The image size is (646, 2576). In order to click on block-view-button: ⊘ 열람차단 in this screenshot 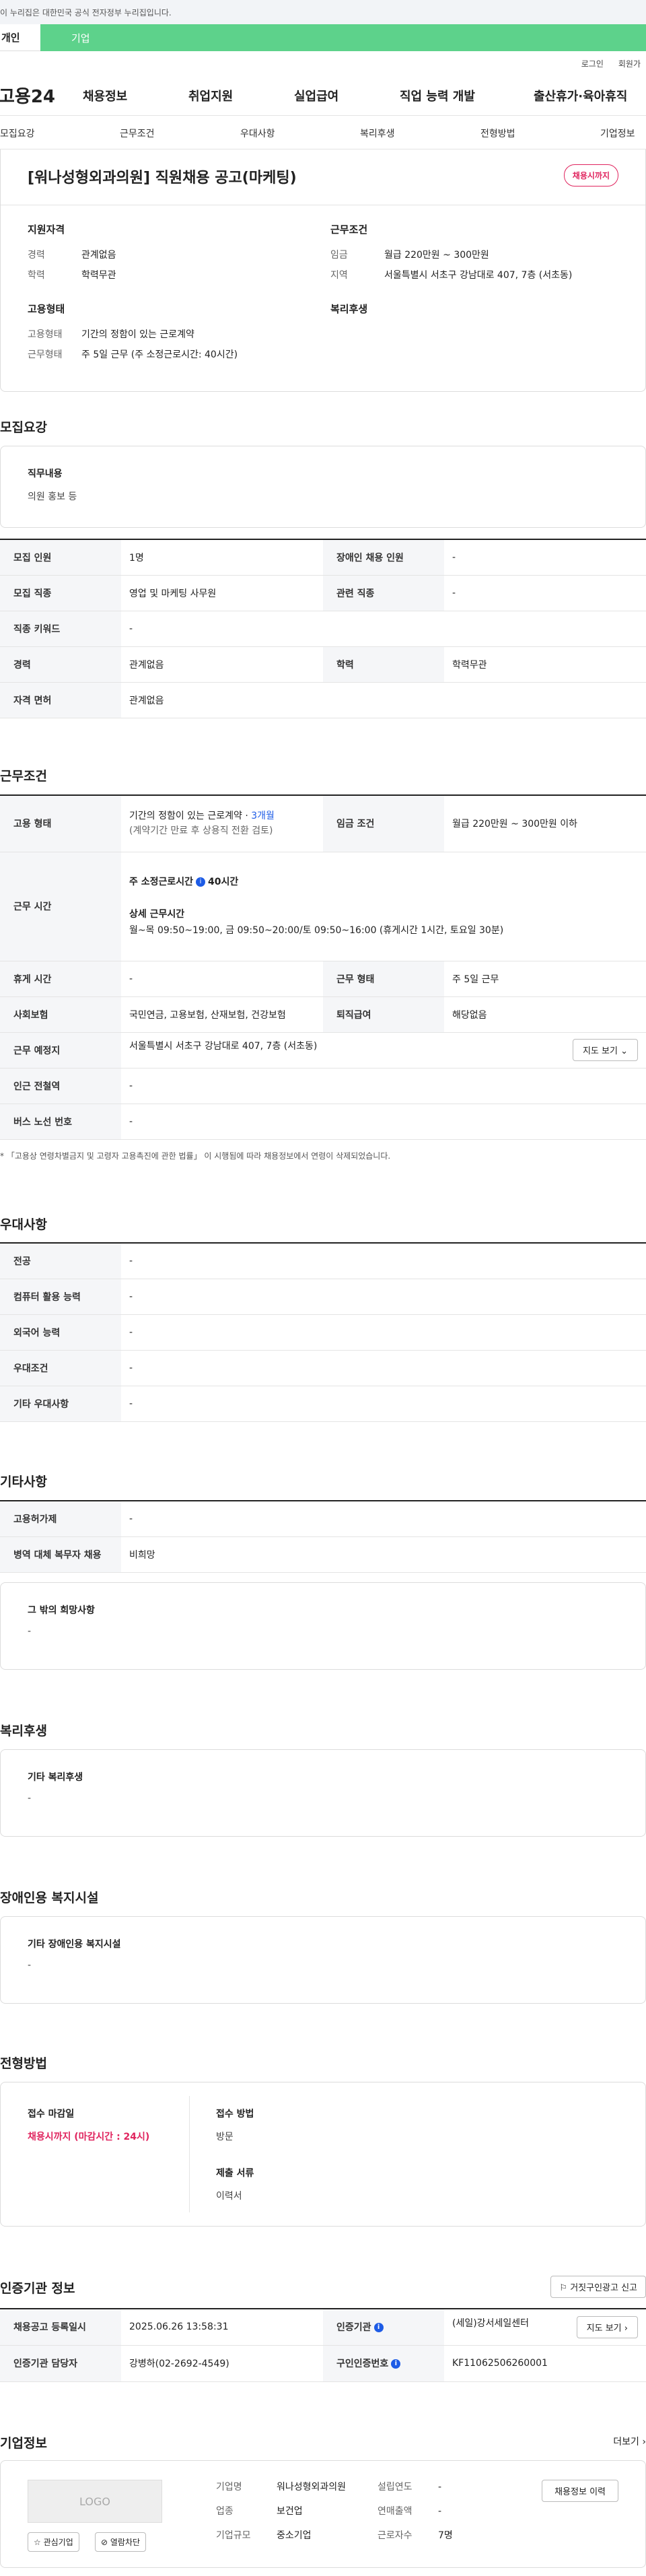, I will do `click(121, 2542)`.